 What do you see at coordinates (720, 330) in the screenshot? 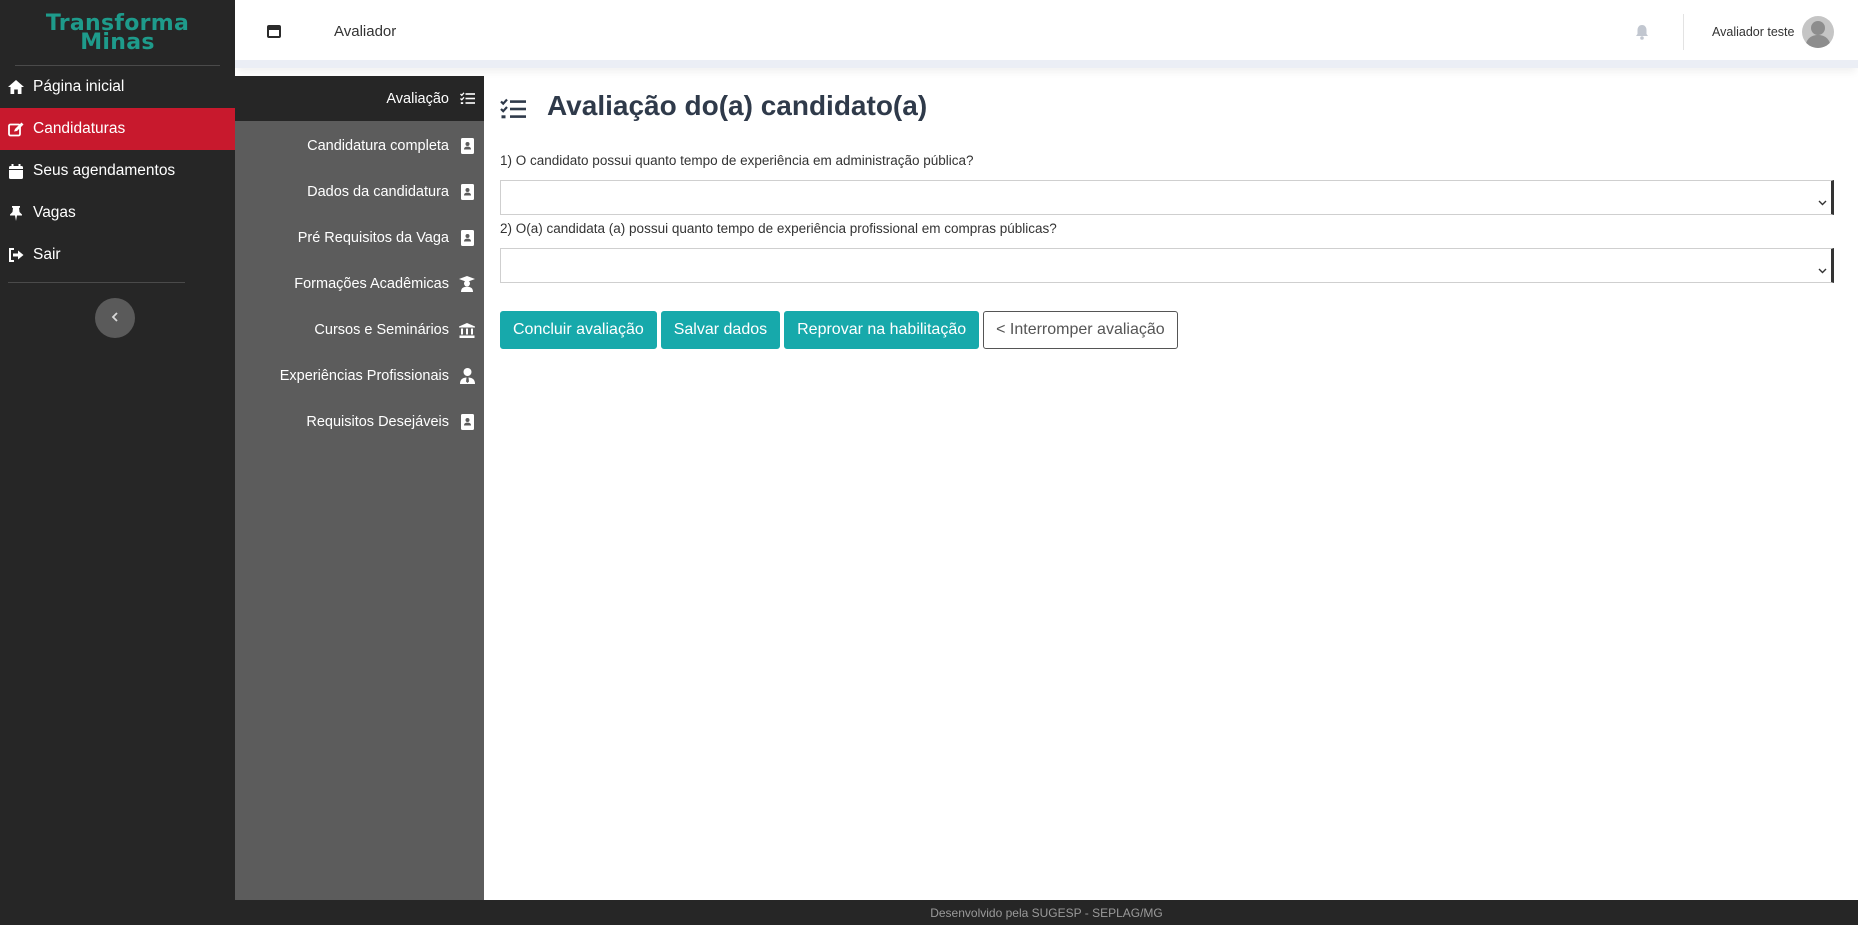
I see `save-data-button: Salvar dados` at bounding box center [720, 330].